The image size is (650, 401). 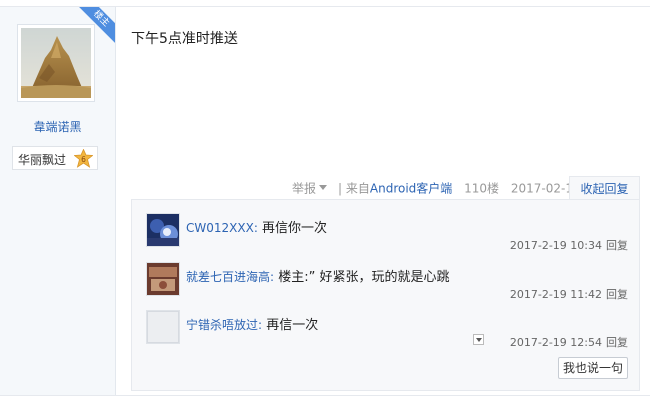 I want to click on source-link: Android客户端, so click(x=411, y=189).